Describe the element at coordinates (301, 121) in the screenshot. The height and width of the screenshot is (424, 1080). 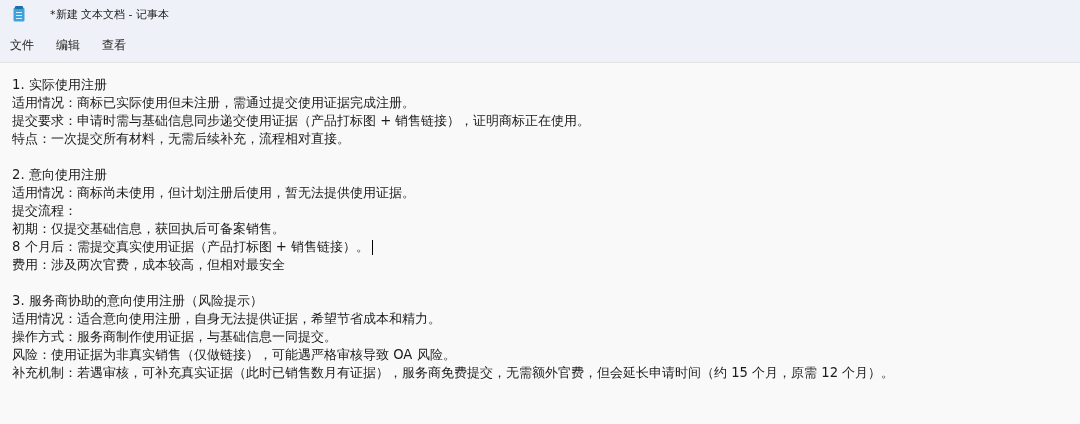
I see `text-line: 提交要求：申请时需与基础信息同步递交使用证据（产品打标图 + 销售链接），证明商标正在使用。` at that location.